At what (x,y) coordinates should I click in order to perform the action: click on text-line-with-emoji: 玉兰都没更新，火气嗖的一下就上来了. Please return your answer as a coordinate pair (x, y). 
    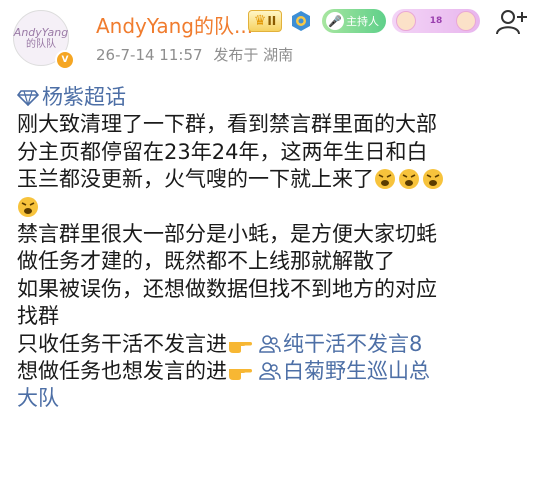
    Looking at the image, I should click on (274, 179).